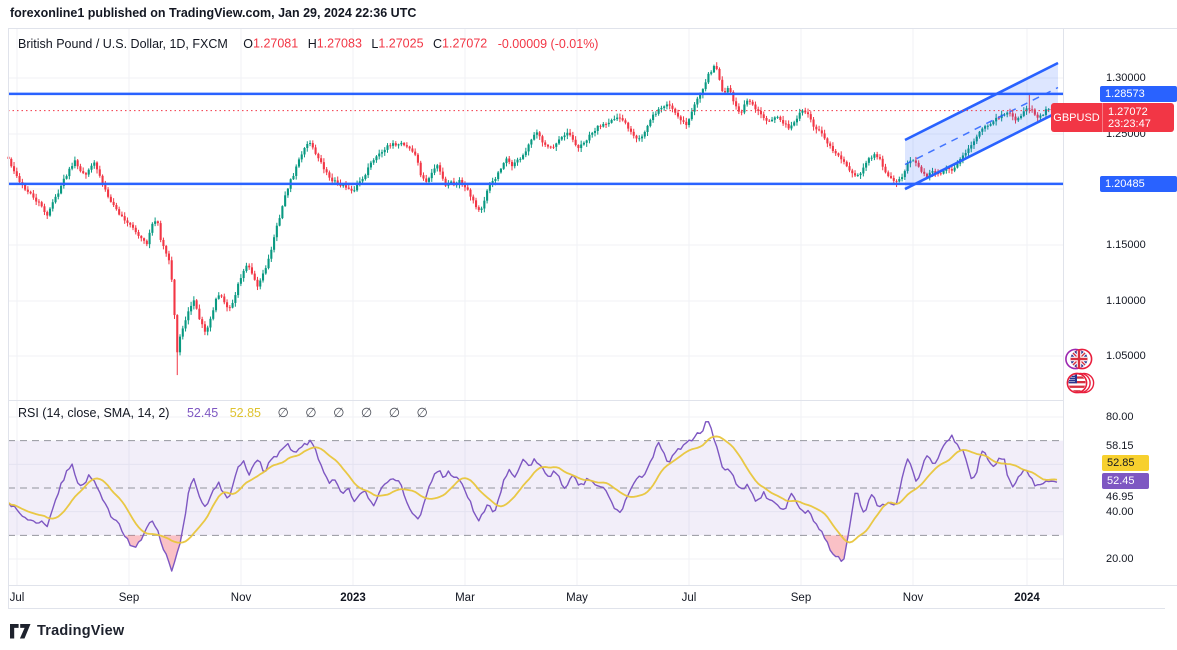 The width and height of the screenshot is (1177, 650). What do you see at coordinates (577, 598) in the screenshot?
I see `time-axis-label: May` at bounding box center [577, 598].